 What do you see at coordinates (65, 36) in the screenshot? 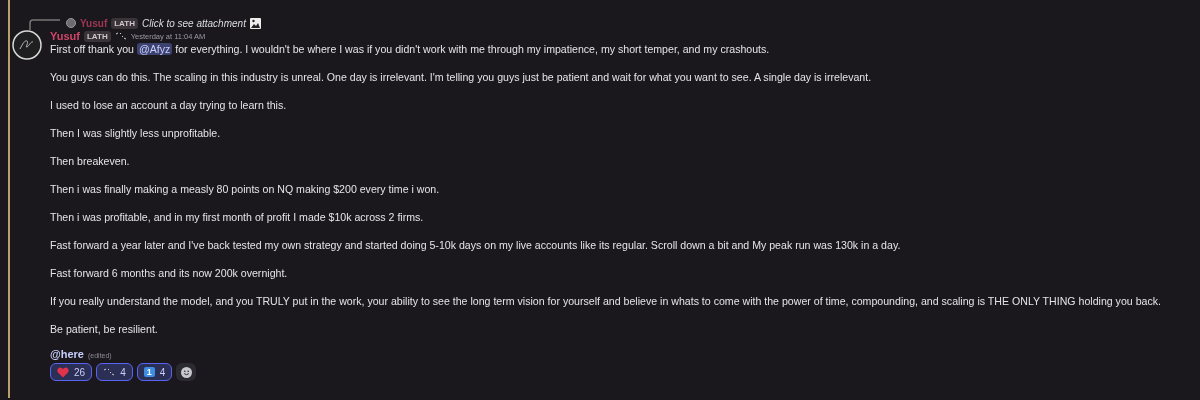
I see `author-name: Yusuf` at bounding box center [65, 36].